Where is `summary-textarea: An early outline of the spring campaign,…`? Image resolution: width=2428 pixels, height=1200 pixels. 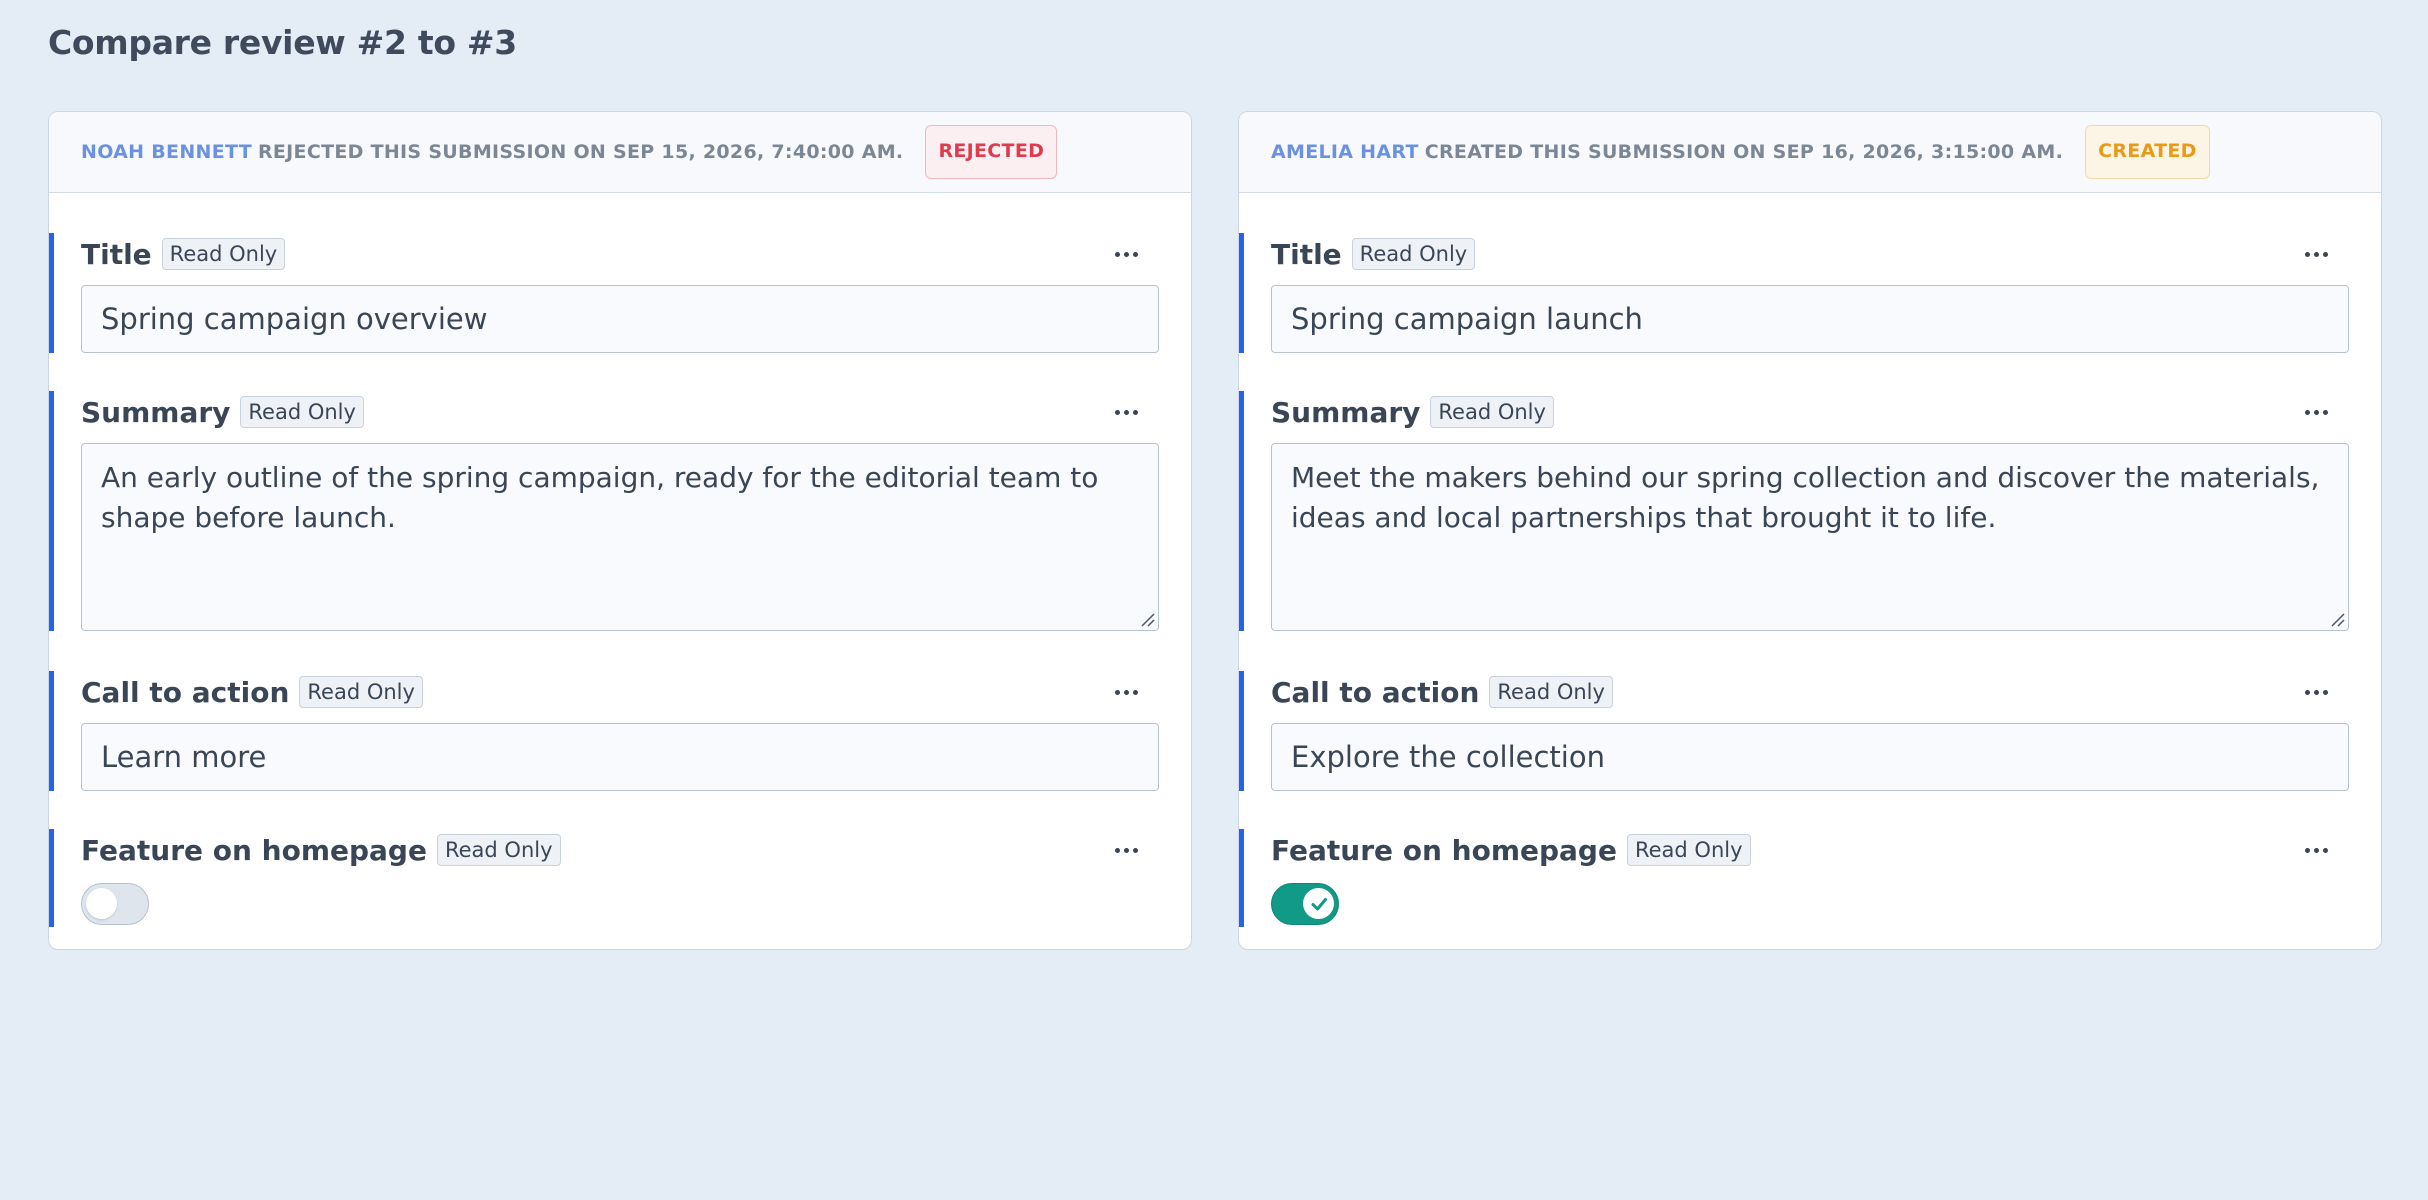 summary-textarea: An early outline of the spring campaign,… is located at coordinates (620, 537).